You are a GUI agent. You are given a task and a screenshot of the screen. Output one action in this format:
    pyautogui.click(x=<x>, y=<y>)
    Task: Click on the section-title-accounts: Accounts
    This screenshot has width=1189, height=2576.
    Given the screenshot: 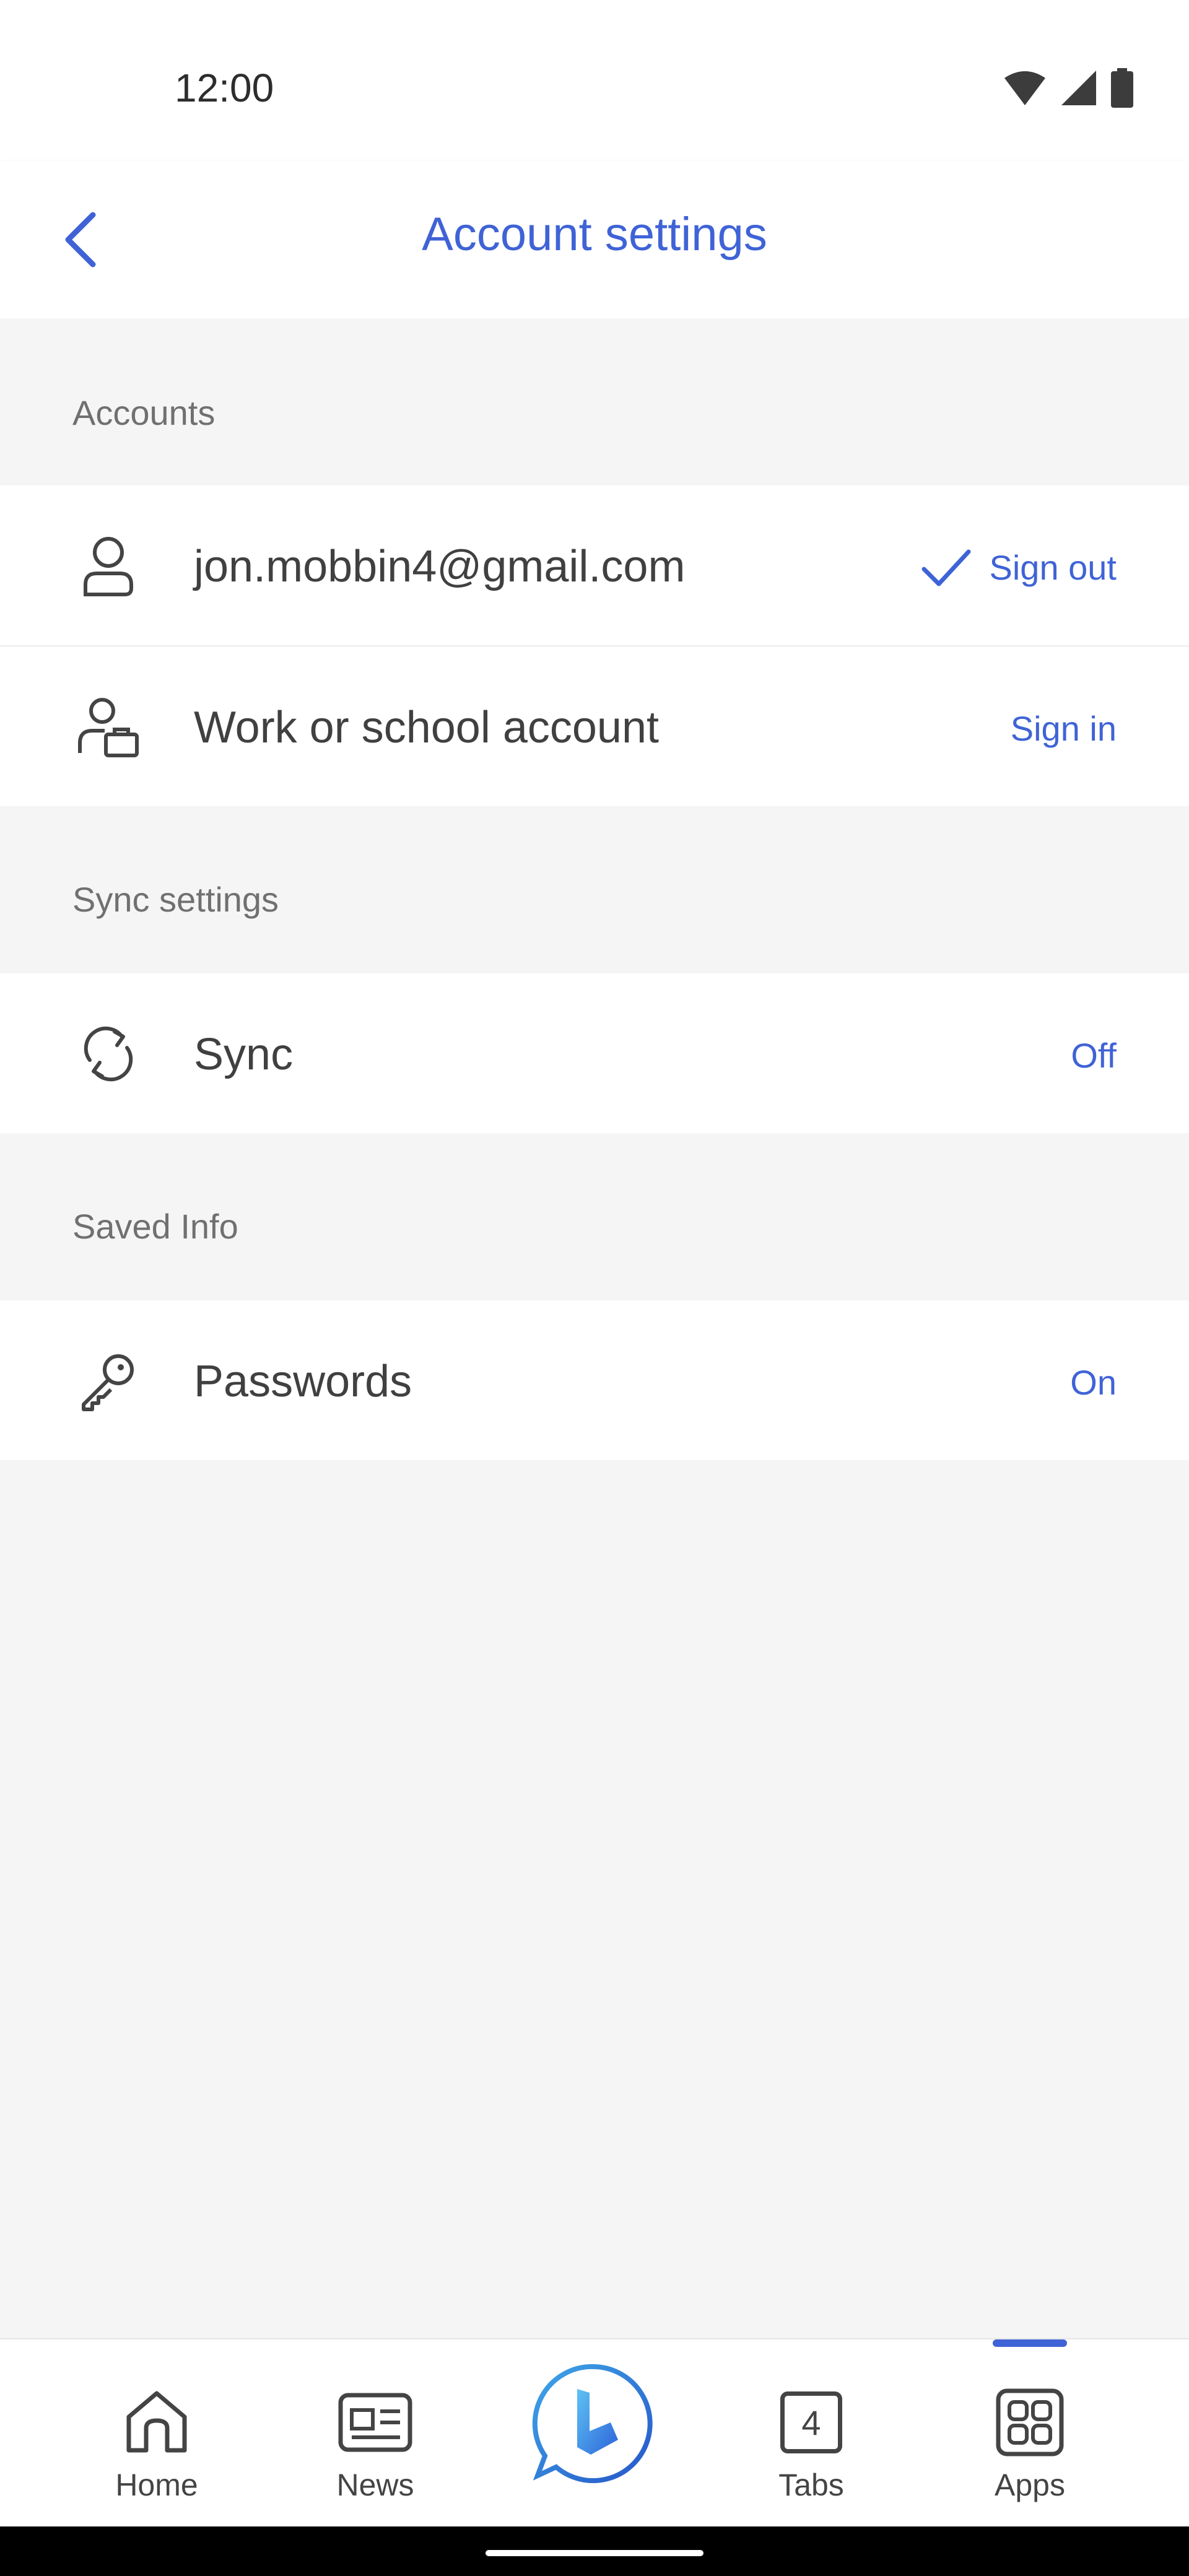 What is the action you would take?
    pyautogui.click(x=144, y=412)
    